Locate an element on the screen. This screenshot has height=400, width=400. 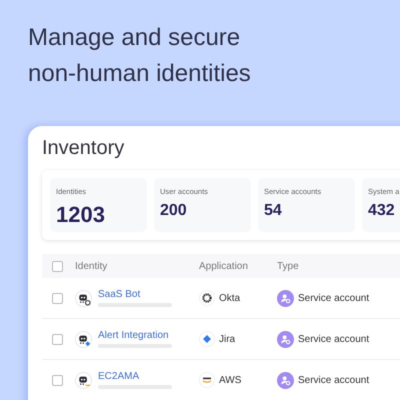
identity-link: SaaS Bot is located at coordinates (135, 294).